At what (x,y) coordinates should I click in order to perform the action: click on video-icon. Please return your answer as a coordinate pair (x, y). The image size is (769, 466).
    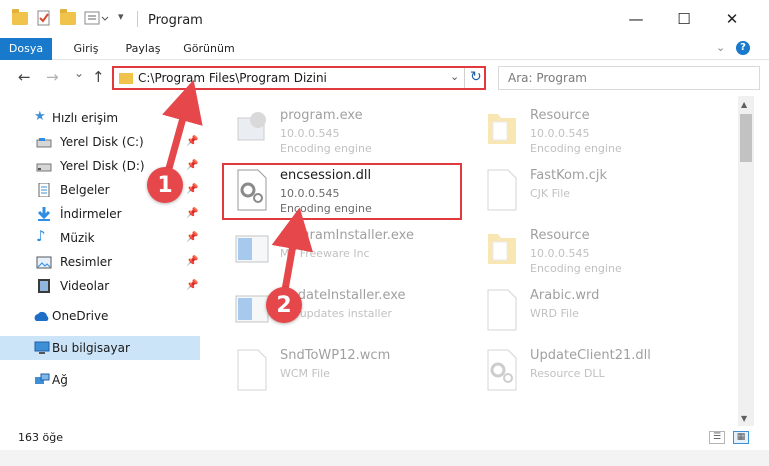
    Looking at the image, I should click on (44, 286).